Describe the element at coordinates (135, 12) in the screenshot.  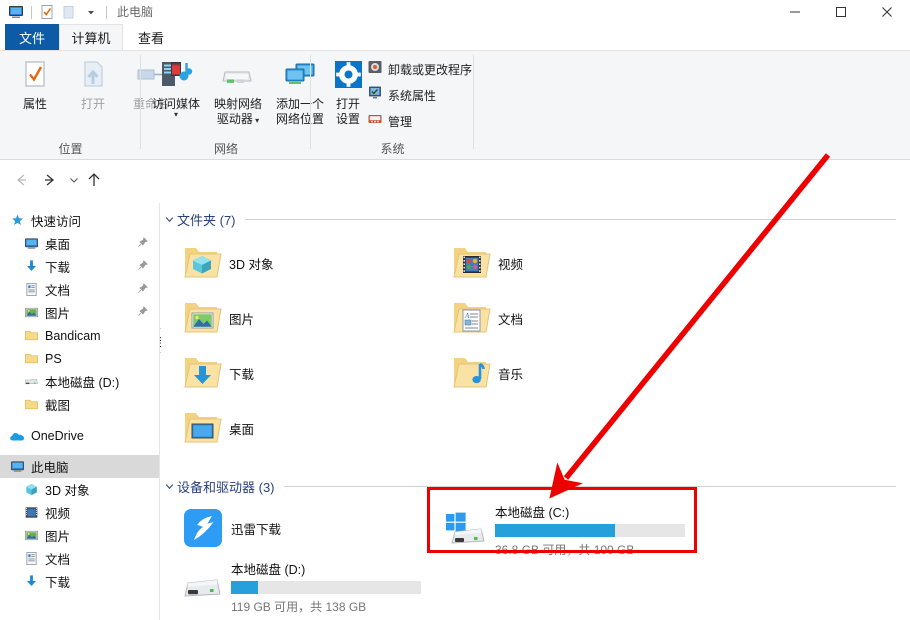
I see `window-title: 此电脑` at that location.